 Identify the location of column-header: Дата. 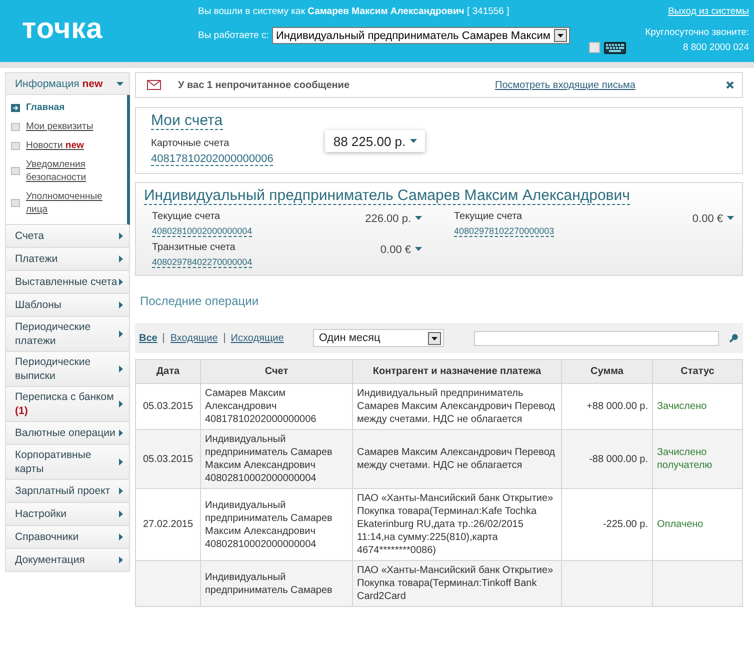
(168, 372).